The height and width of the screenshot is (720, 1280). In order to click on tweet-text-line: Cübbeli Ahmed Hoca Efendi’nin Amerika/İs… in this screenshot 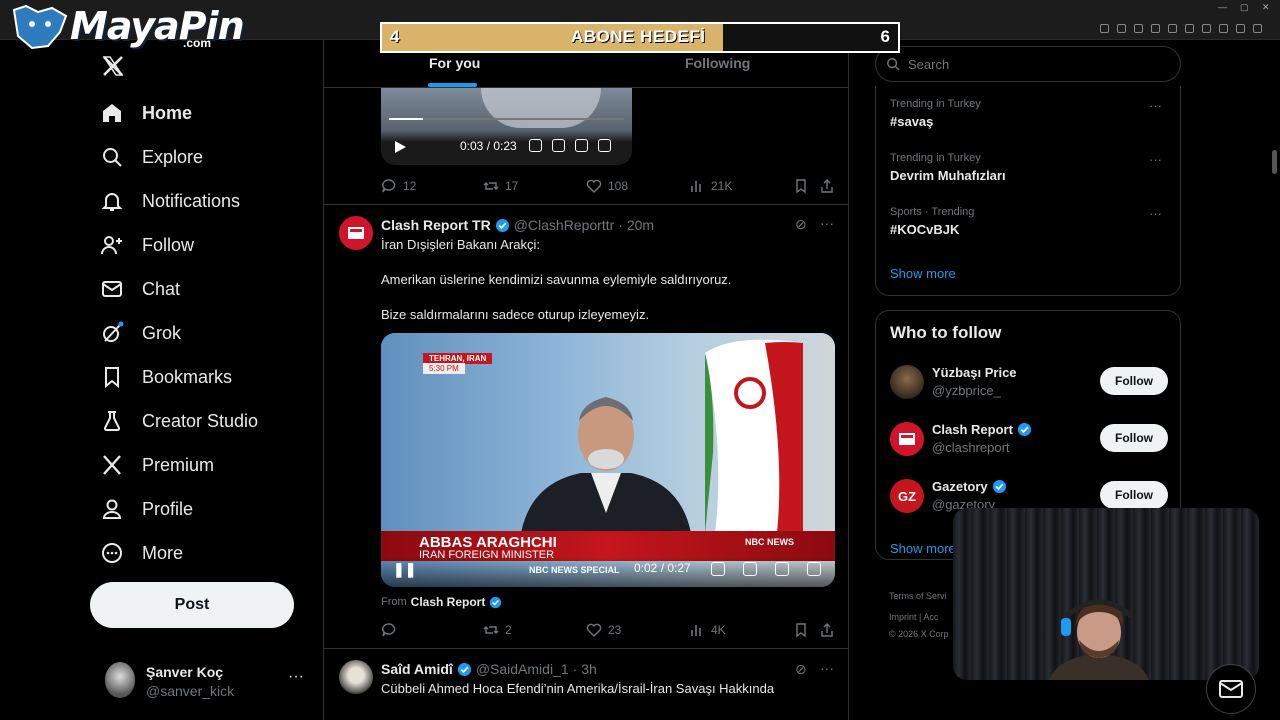, I will do `click(578, 688)`.